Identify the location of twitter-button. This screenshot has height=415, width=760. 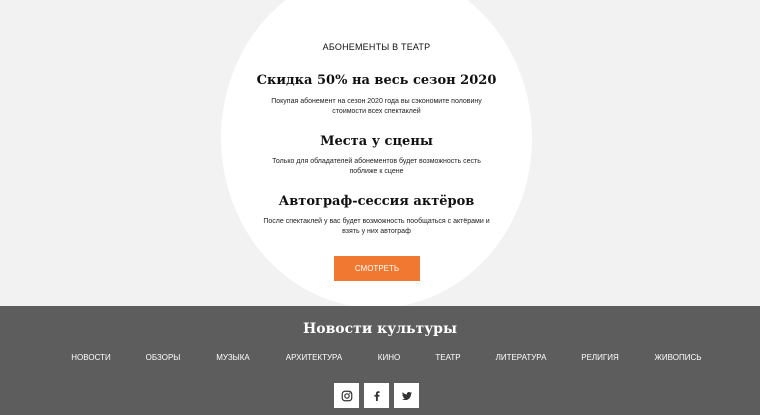
(406, 395).